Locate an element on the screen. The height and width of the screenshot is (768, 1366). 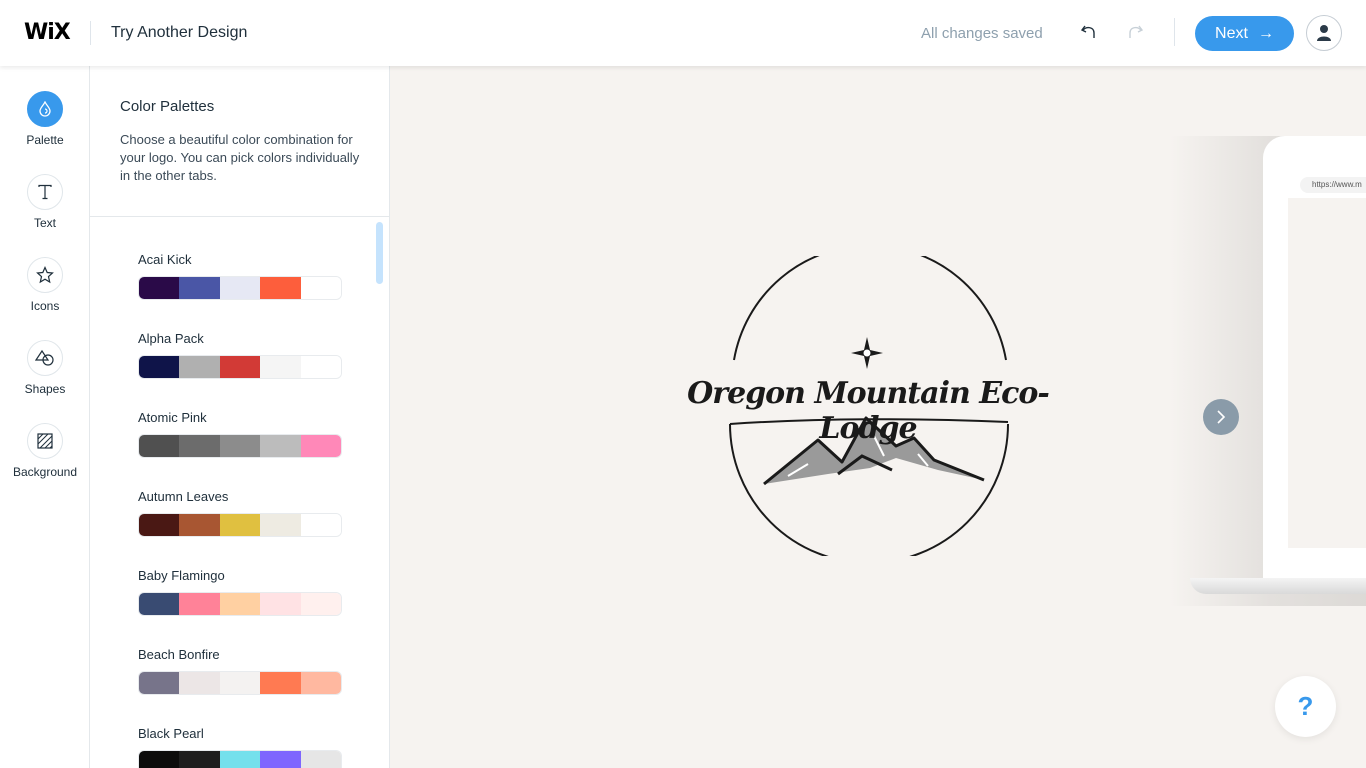
logo-text: Oregon Mountain Eco-Lodge is located at coordinates (868, 411).